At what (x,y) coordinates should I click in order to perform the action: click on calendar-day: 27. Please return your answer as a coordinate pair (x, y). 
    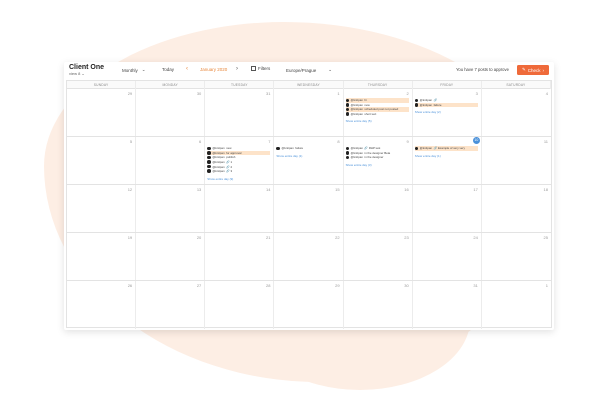
    Looking at the image, I should click on (171, 305).